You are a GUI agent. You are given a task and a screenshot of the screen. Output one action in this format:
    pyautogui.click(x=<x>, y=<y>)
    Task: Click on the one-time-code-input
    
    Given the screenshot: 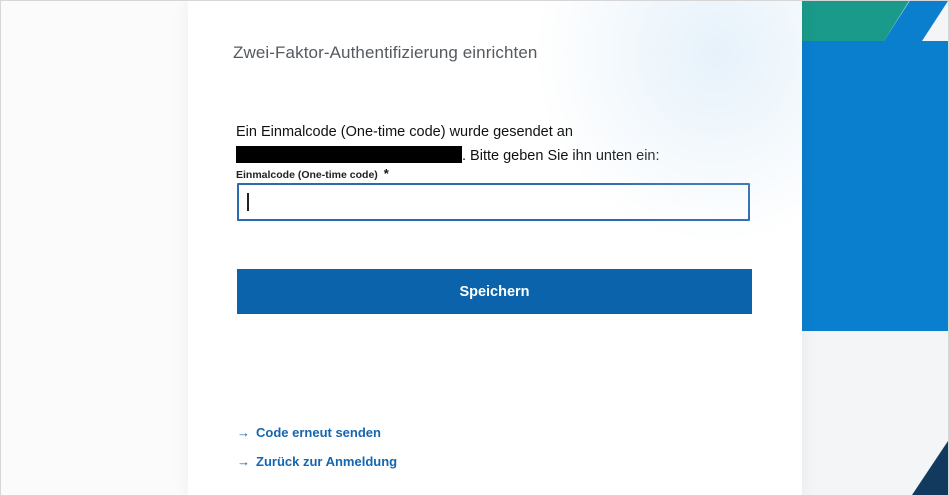 What is the action you would take?
    pyautogui.click(x=493, y=202)
    